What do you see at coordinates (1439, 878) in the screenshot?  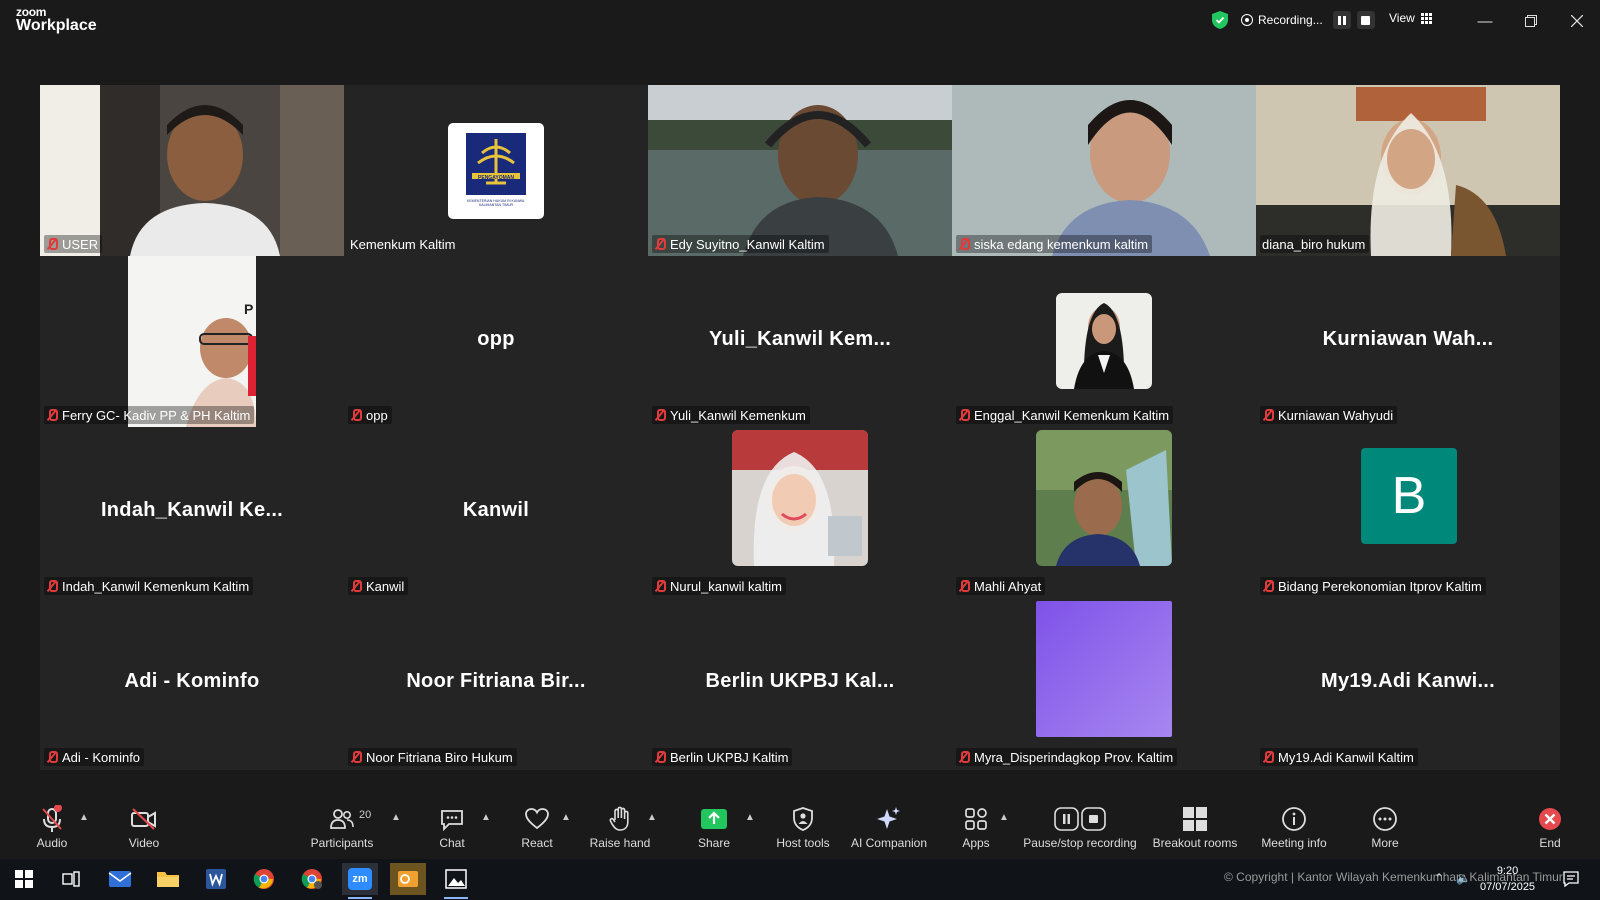 I see `show-hidden-icons-chevron-icon: ⌃` at bounding box center [1439, 878].